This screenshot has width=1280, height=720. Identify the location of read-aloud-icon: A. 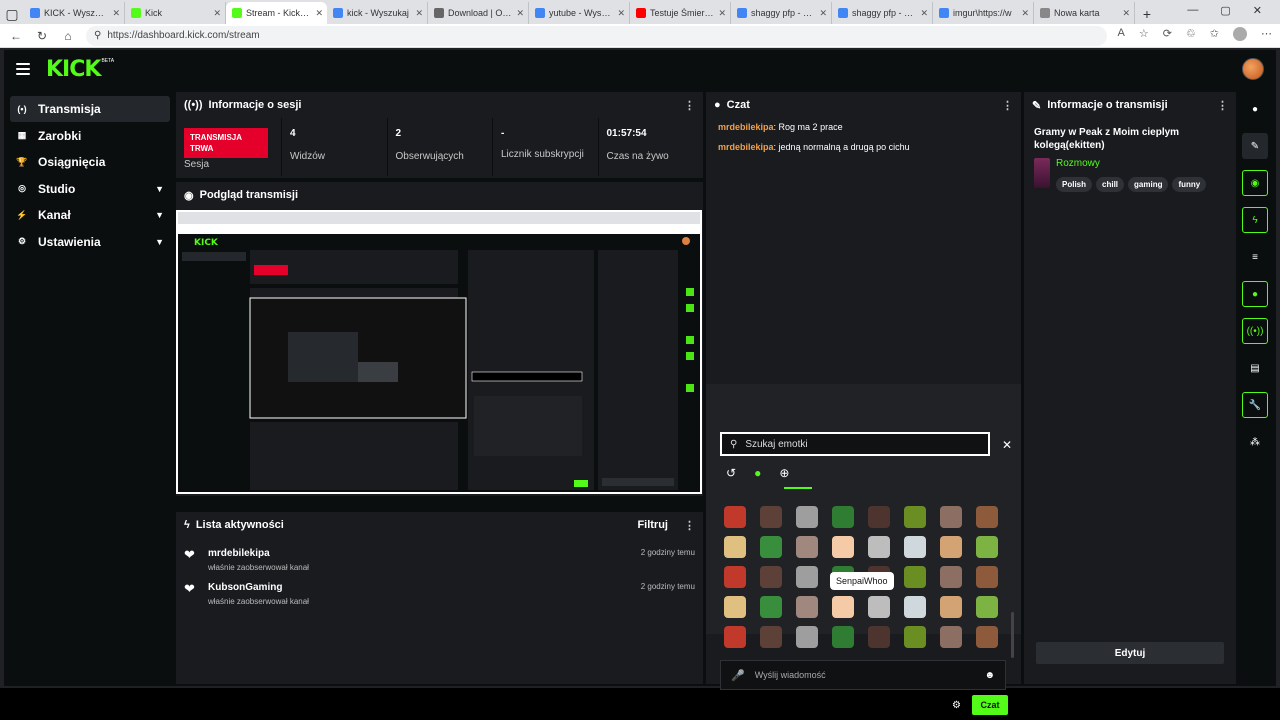
(1120, 35).